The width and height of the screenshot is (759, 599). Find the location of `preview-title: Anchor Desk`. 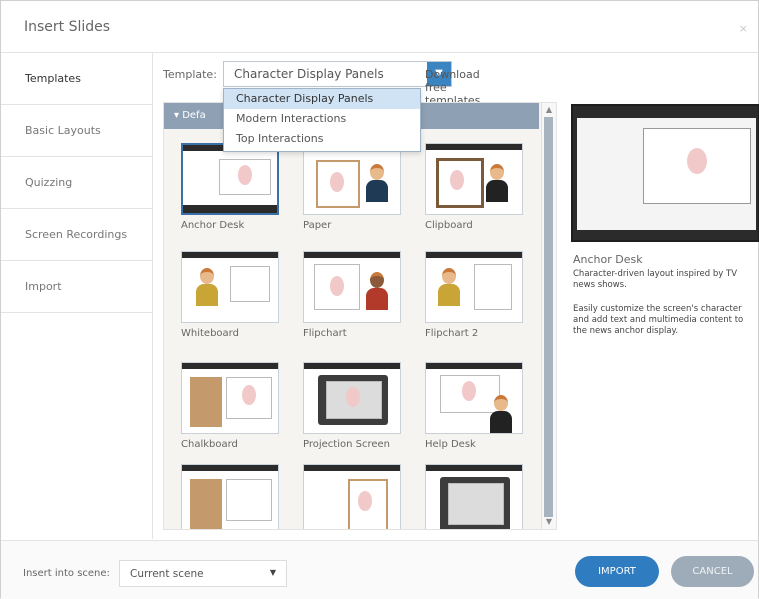

preview-title: Anchor Desk is located at coordinates (608, 259).